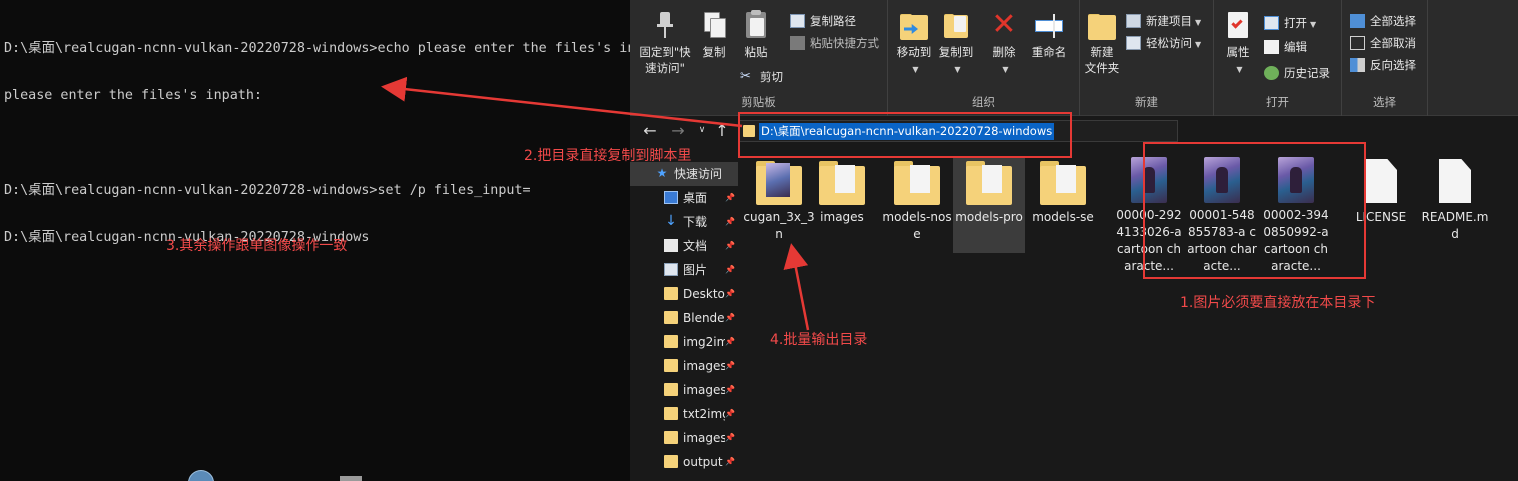 Image resolution: width=1518 pixels, height=481 pixels. I want to click on properties-button: 属性 ▼, so click(1238, 44).